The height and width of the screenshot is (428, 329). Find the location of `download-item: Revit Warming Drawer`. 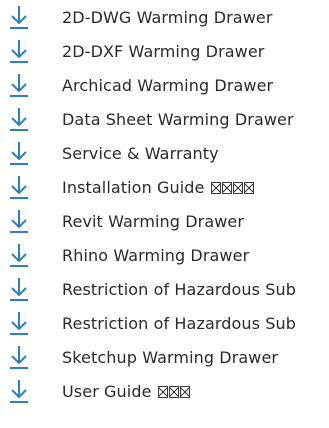

download-item: Revit Warming Drawer is located at coordinates (164, 223).